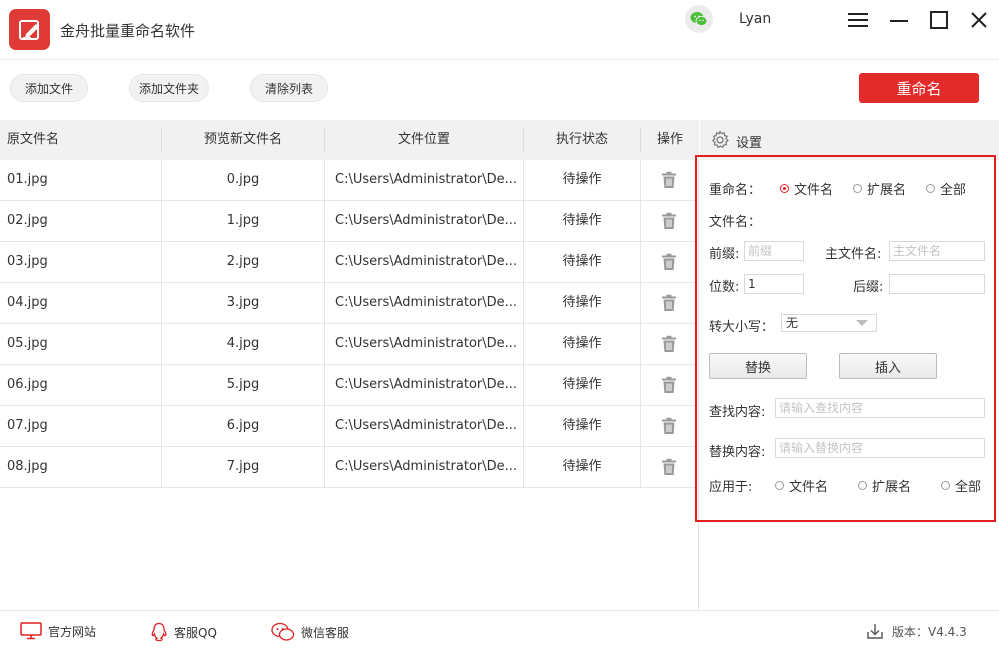 This screenshot has width=999, height=649. I want to click on suffix-input, so click(937, 284).